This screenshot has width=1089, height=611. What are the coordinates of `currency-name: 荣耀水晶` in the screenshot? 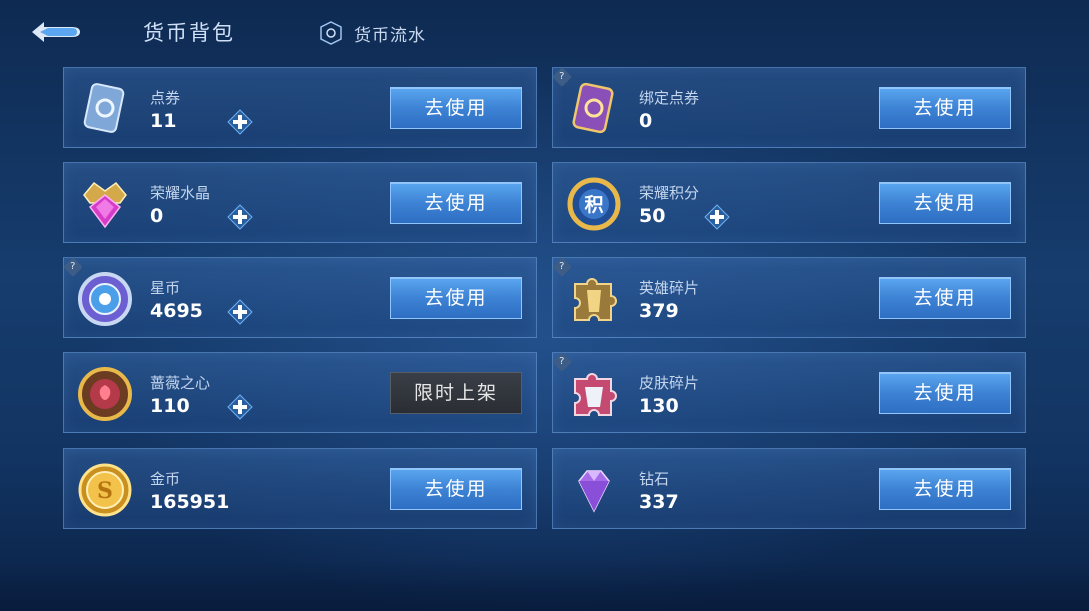 It's located at (180, 193).